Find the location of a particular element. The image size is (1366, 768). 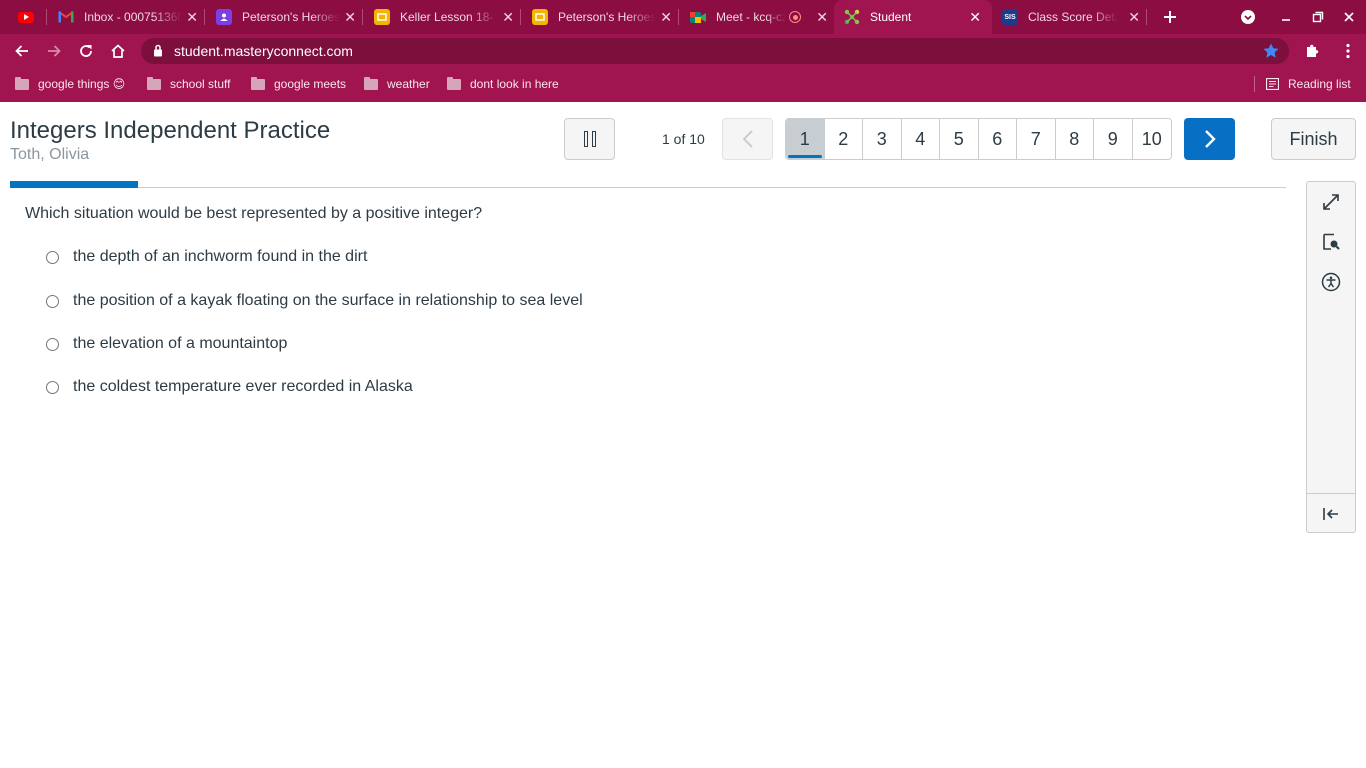

minimize-button is located at coordinates (1286, 17).